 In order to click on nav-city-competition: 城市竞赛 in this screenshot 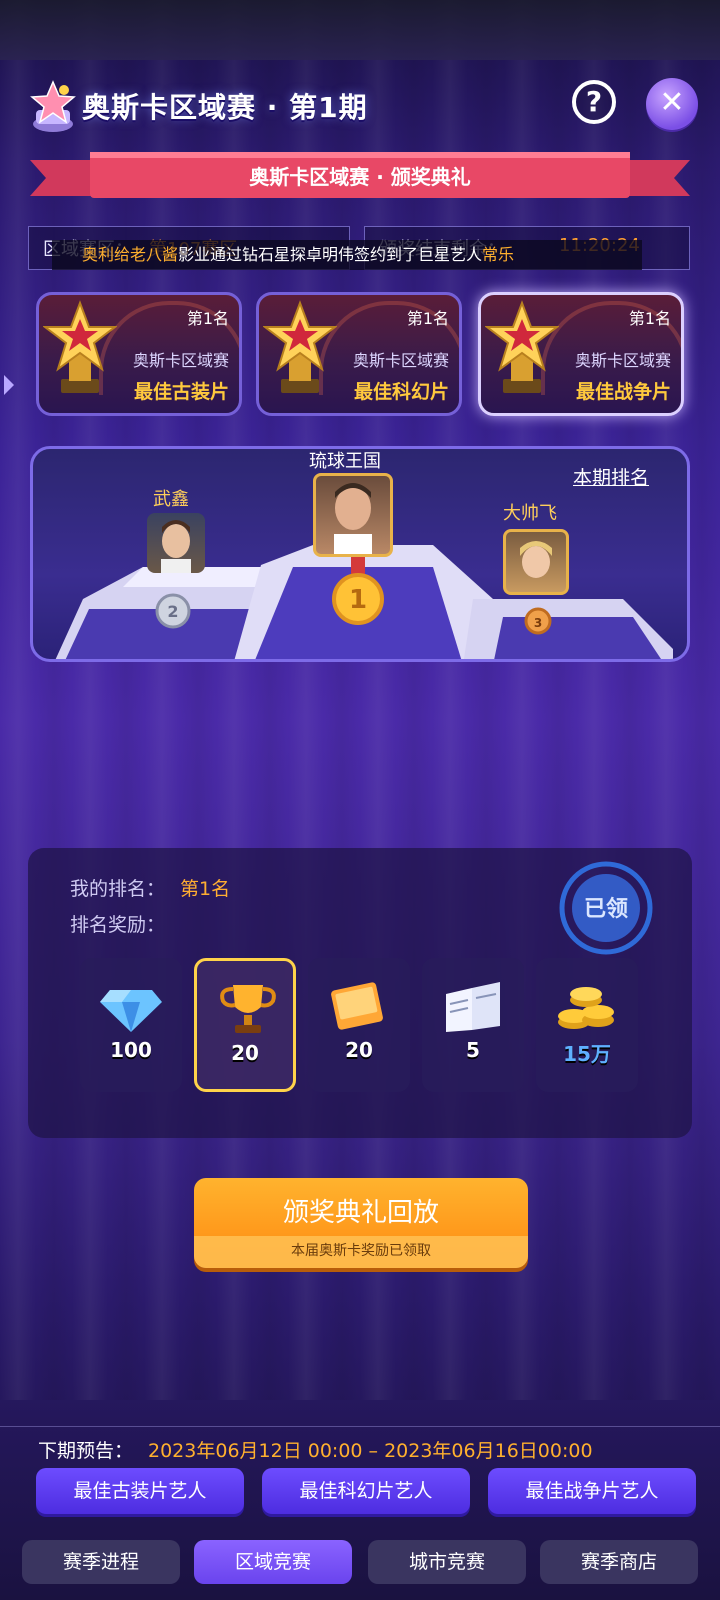, I will do `click(447, 1562)`.